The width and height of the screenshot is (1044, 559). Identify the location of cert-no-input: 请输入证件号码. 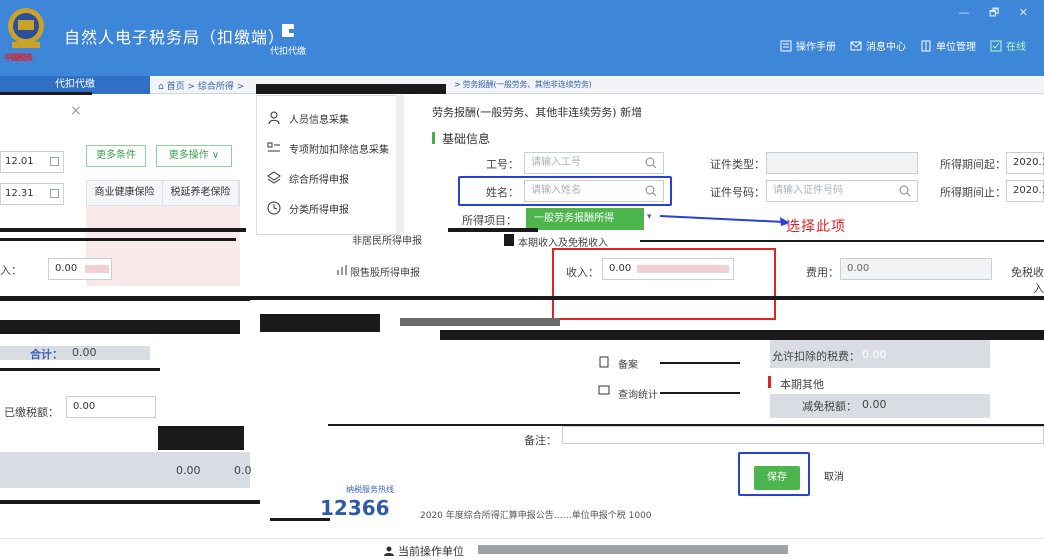
(842, 191).